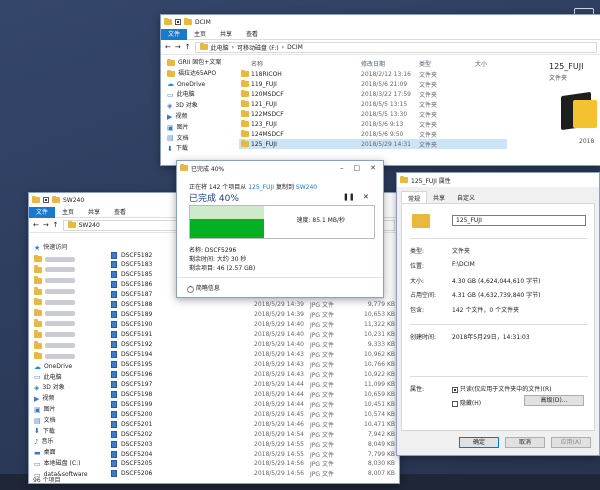  Describe the element at coordinates (373, 104) in the screenshot. I see `table-row: 121_FUJI 2018/5/5 13:15 文件夹` at that location.